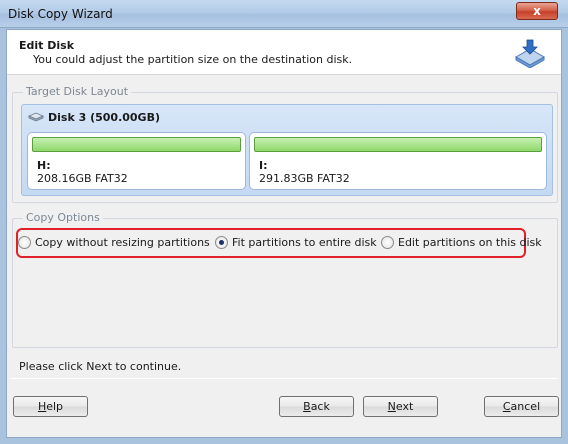  I want to click on instruction-text: Please click Next to continue., so click(100, 366).